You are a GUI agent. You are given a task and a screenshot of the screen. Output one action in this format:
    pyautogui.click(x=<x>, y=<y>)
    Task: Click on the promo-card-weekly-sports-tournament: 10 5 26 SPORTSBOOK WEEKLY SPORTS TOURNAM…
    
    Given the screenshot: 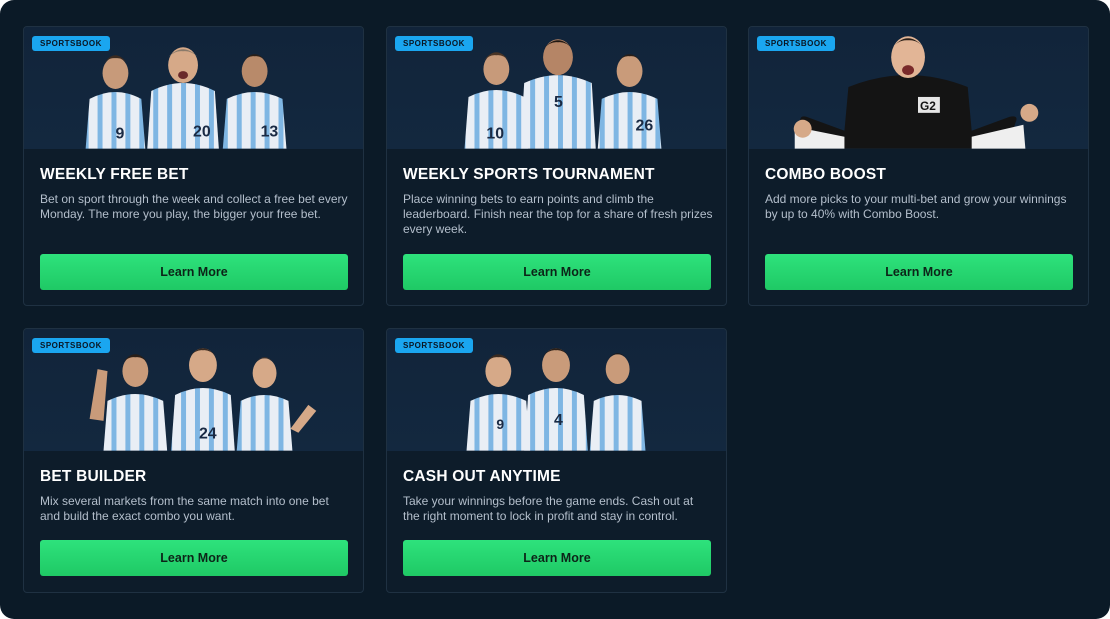 What is the action you would take?
    pyautogui.click(x=556, y=166)
    